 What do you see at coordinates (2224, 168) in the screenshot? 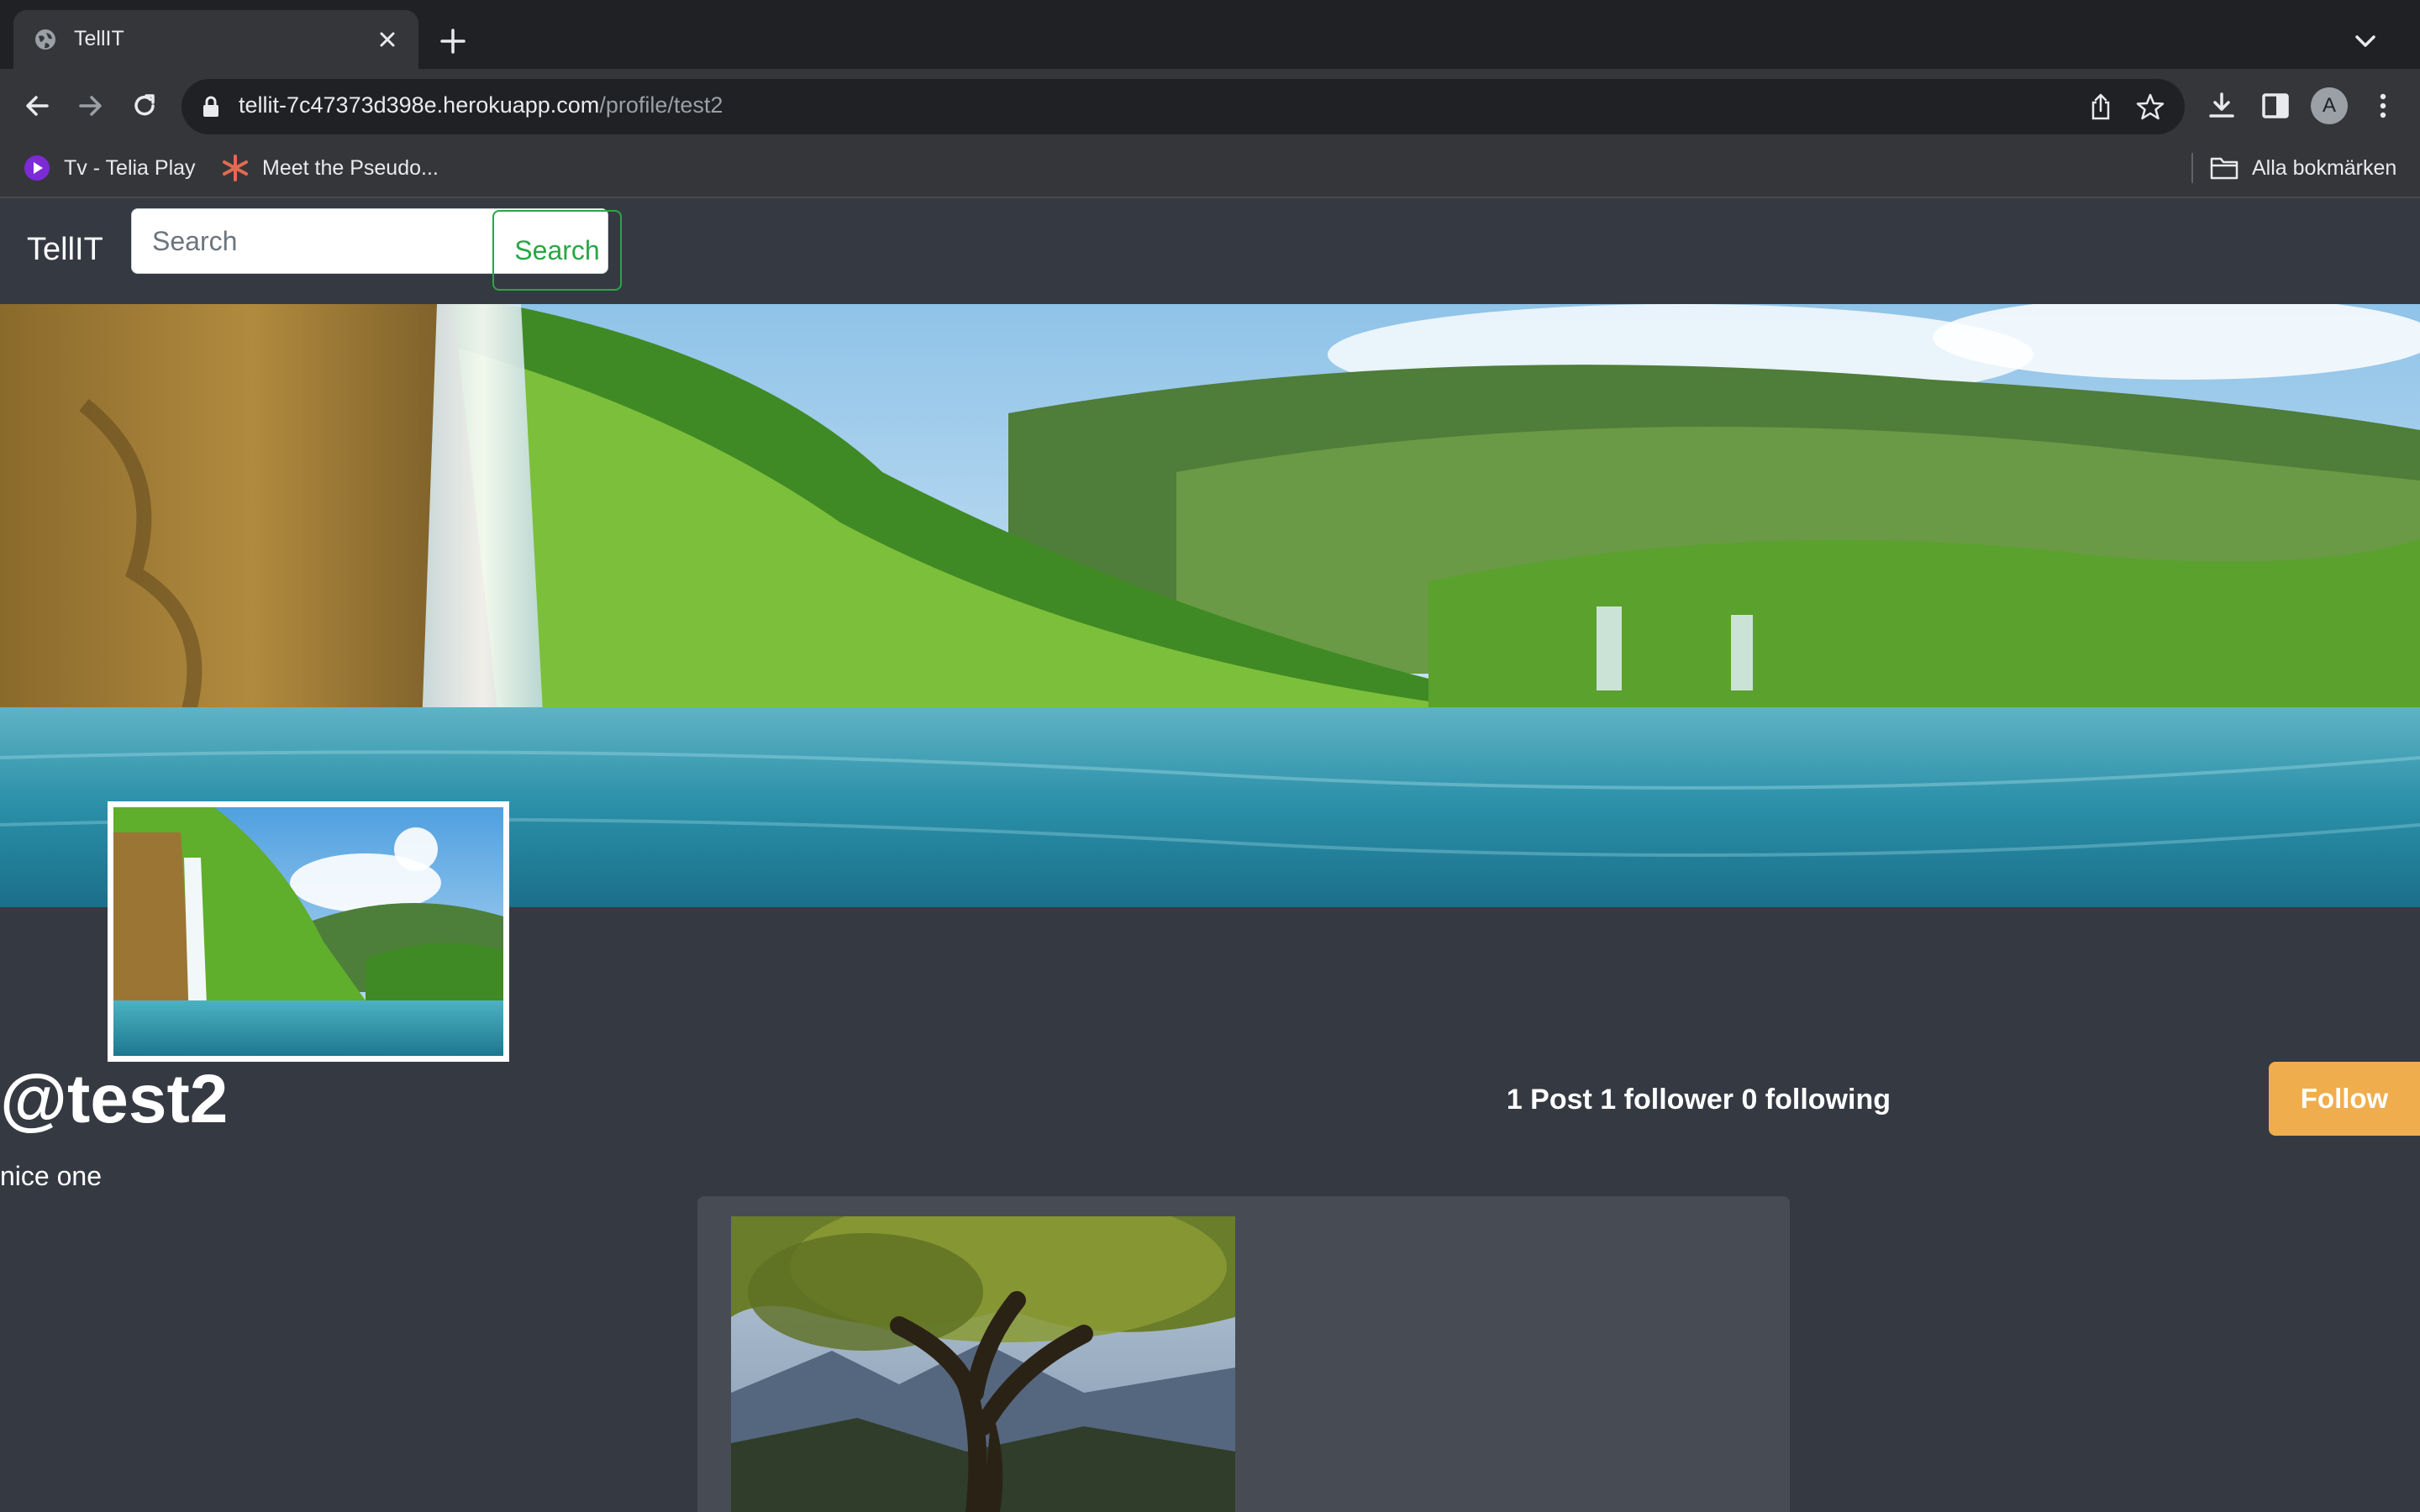
I see `folder-icon` at bounding box center [2224, 168].